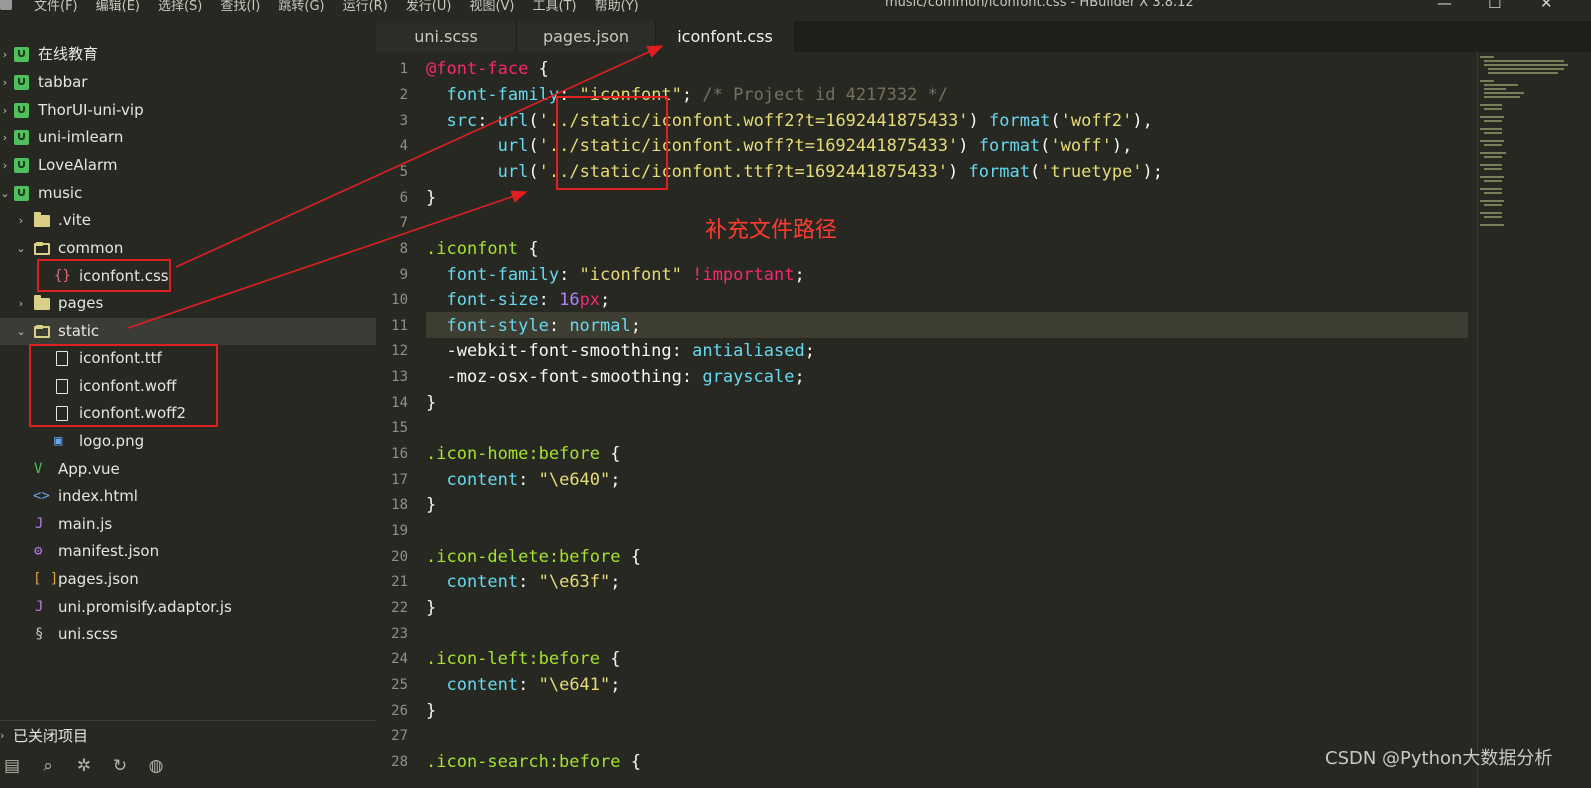  Describe the element at coordinates (81, 137) in the screenshot. I see `project-label: uni-imlearn` at that location.